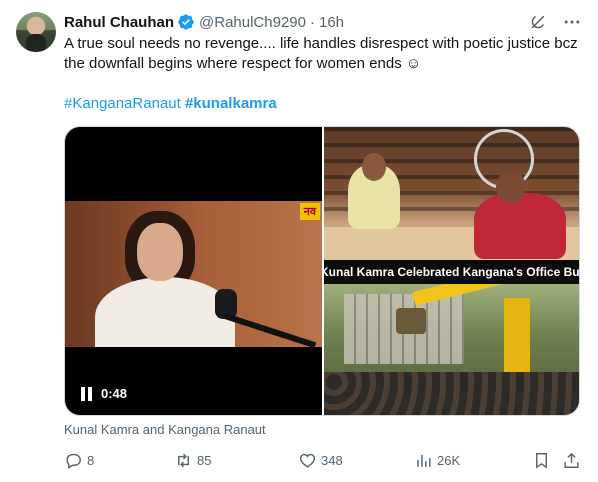 This screenshot has height=482, width=598. I want to click on verified-badge-icon, so click(186, 22).